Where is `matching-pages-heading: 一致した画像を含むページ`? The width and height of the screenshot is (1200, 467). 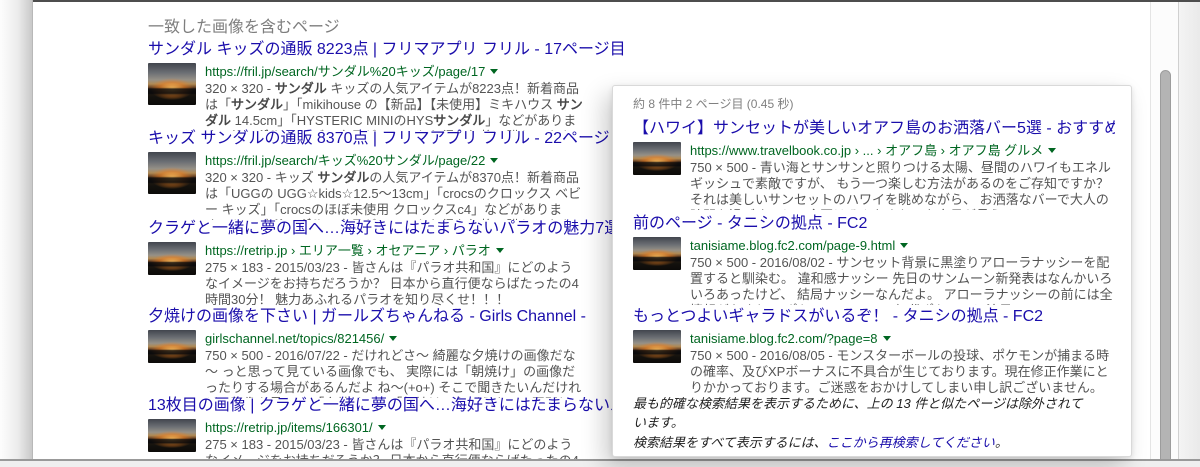 matching-pages-heading: 一致した画像を含むページ is located at coordinates (244, 27).